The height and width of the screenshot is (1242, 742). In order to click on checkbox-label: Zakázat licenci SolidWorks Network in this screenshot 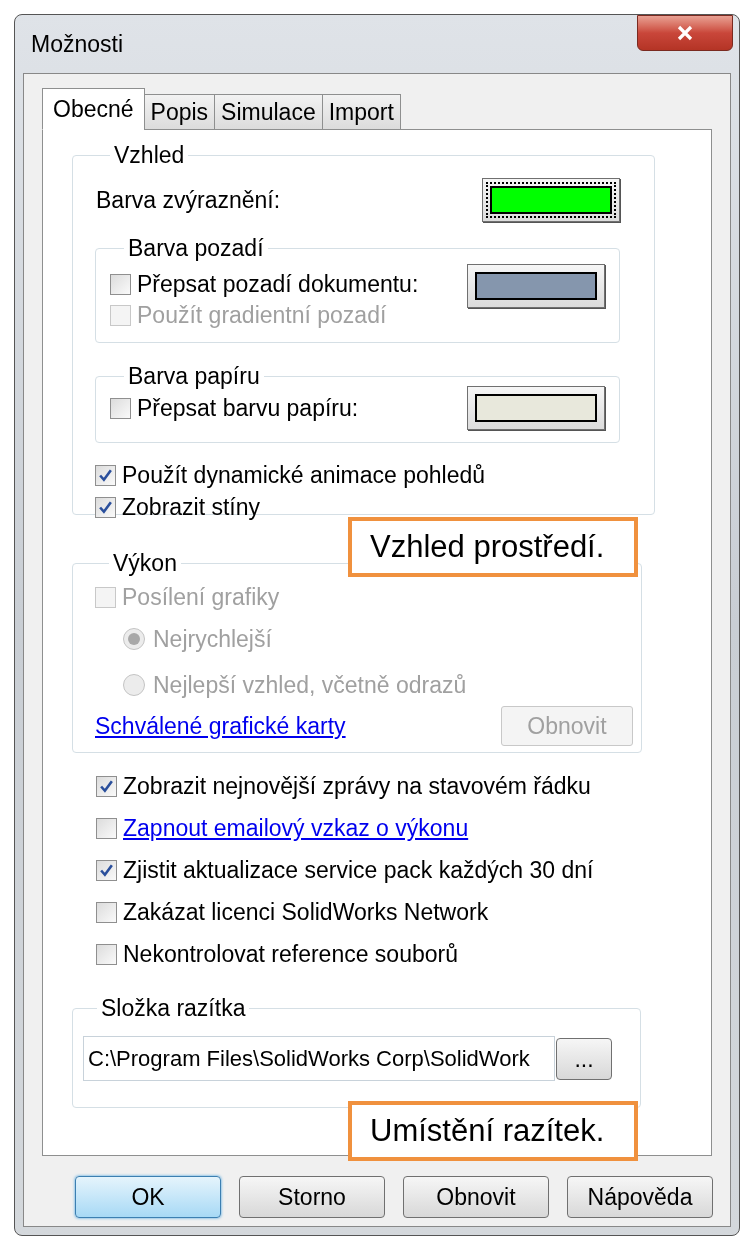, I will do `click(306, 912)`.